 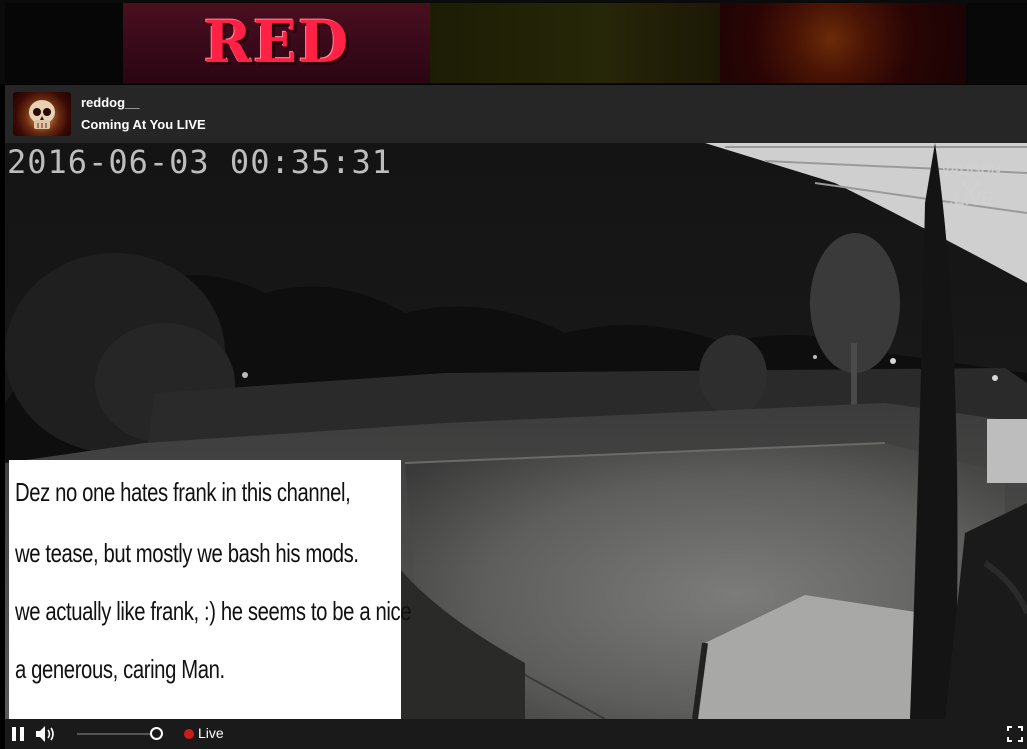 What do you see at coordinates (110, 102) in the screenshot?
I see `channel-name: reddog__` at bounding box center [110, 102].